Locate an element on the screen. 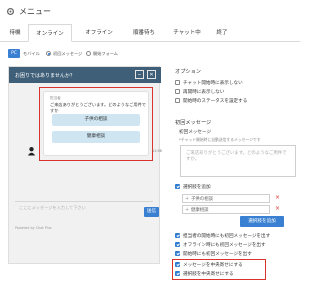  pc-view-button: PC is located at coordinates (14, 53).